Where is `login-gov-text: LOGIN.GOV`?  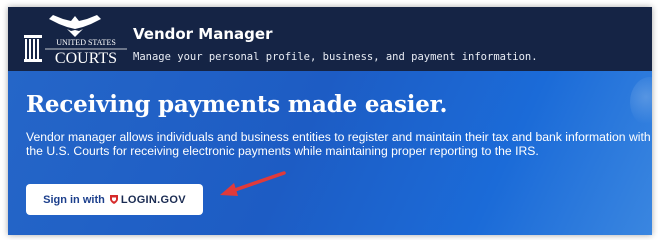 login-gov-text: LOGIN.GOV is located at coordinates (153, 199).